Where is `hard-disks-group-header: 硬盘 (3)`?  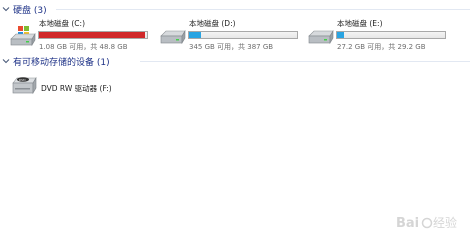
hard-disks-group-header: 硬盘 (3) is located at coordinates (237, 9).